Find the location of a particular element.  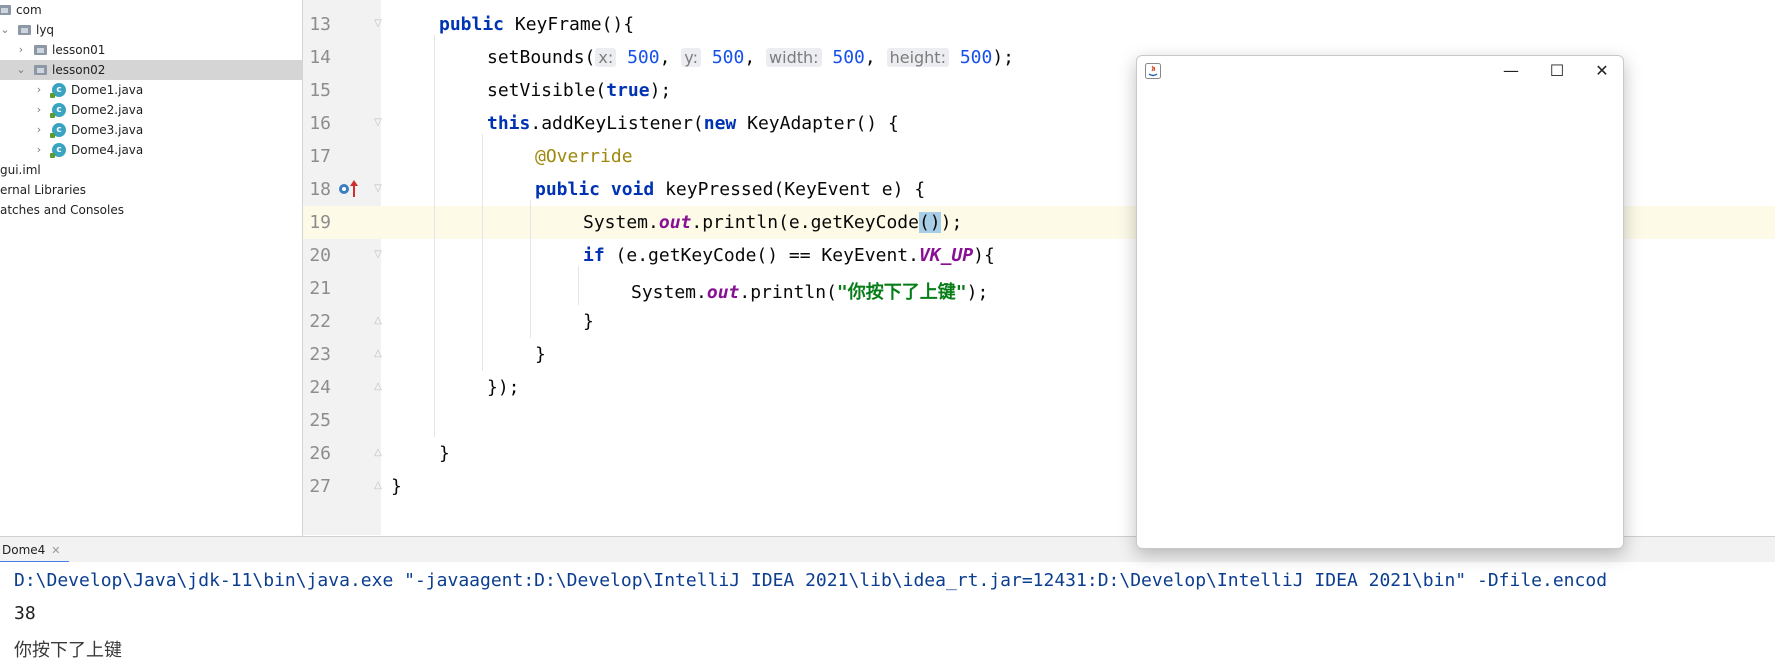

code-text: @Override is located at coordinates (584, 156).